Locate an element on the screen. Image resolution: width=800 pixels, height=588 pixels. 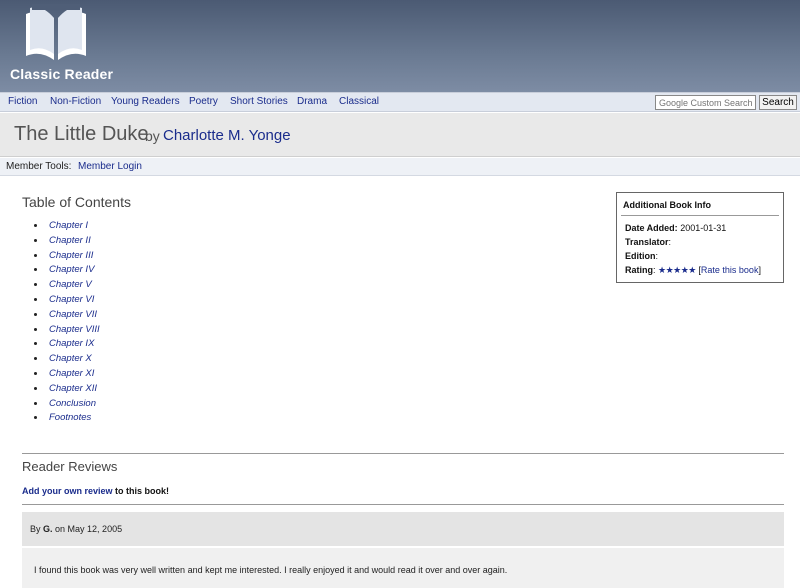
nav-short-stories: Short Stories is located at coordinates (259, 101).